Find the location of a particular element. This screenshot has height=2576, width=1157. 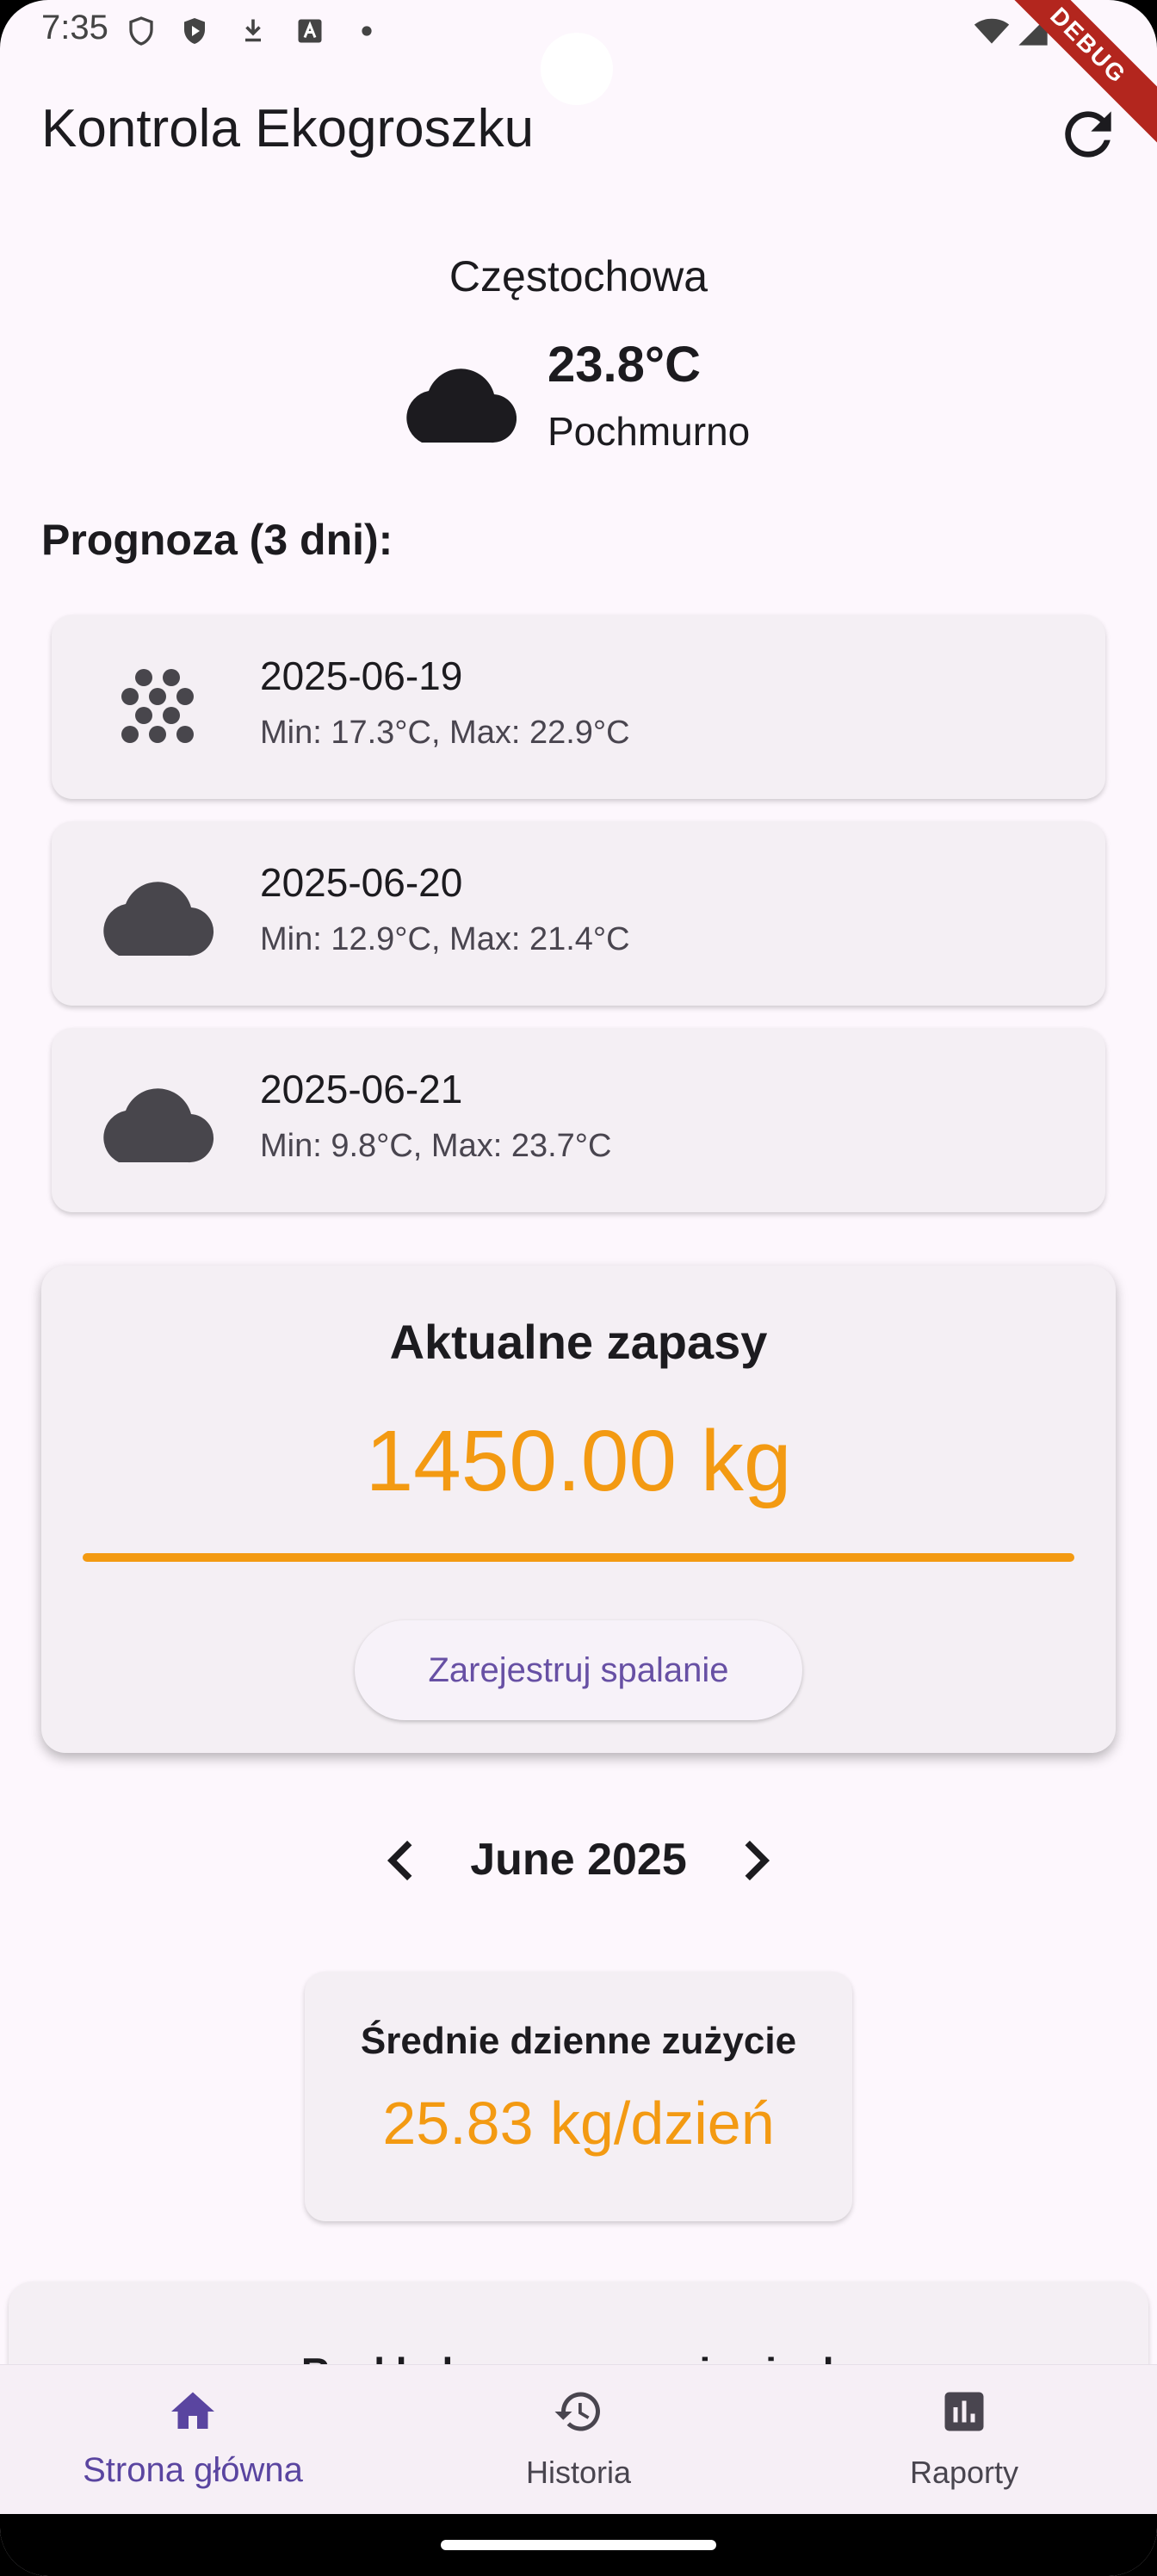

stock-progress-fill is located at coordinates (579, 1558).